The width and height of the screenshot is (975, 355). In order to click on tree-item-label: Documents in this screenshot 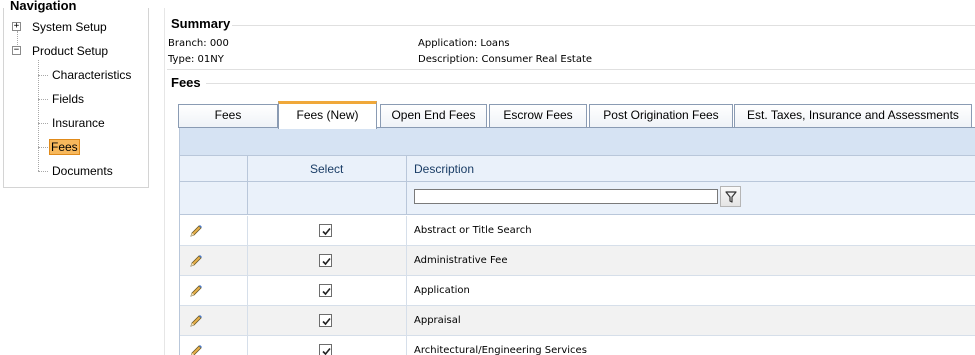, I will do `click(82, 171)`.